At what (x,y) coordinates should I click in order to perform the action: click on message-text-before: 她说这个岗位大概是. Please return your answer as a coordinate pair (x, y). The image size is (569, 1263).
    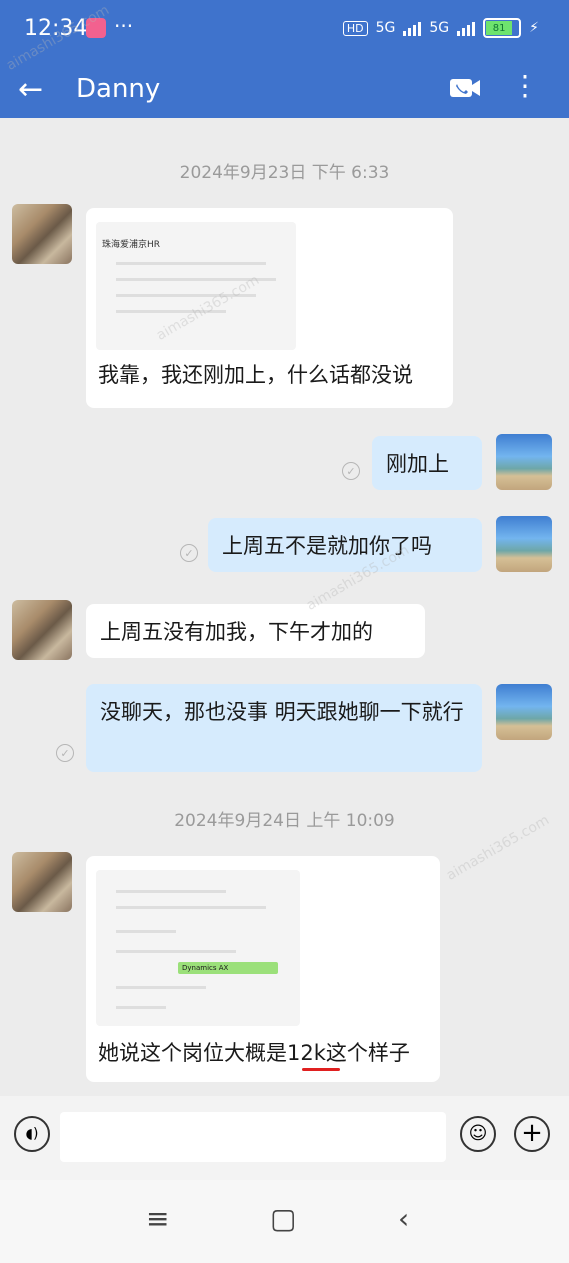
    Looking at the image, I should click on (192, 1053).